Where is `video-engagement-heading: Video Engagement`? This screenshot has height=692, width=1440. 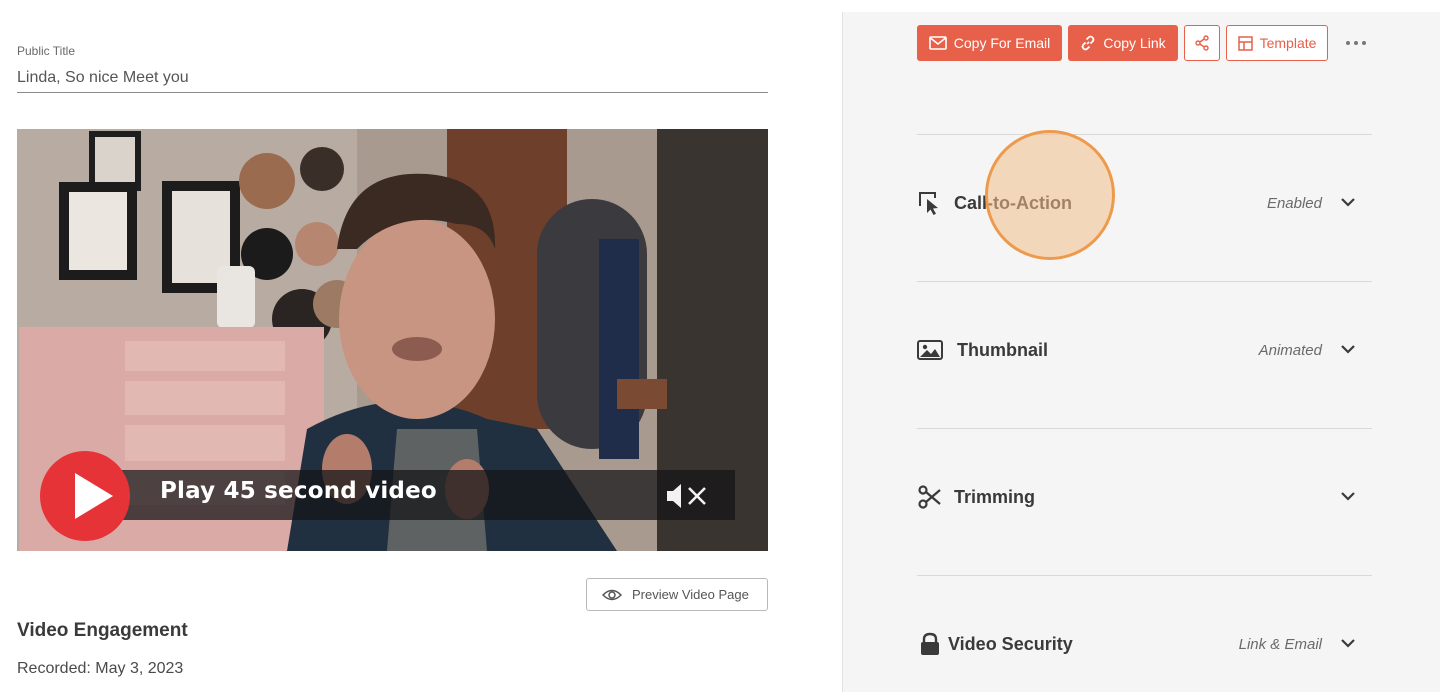 video-engagement-heading: Video Engagement is located at coordinates (102, 630).